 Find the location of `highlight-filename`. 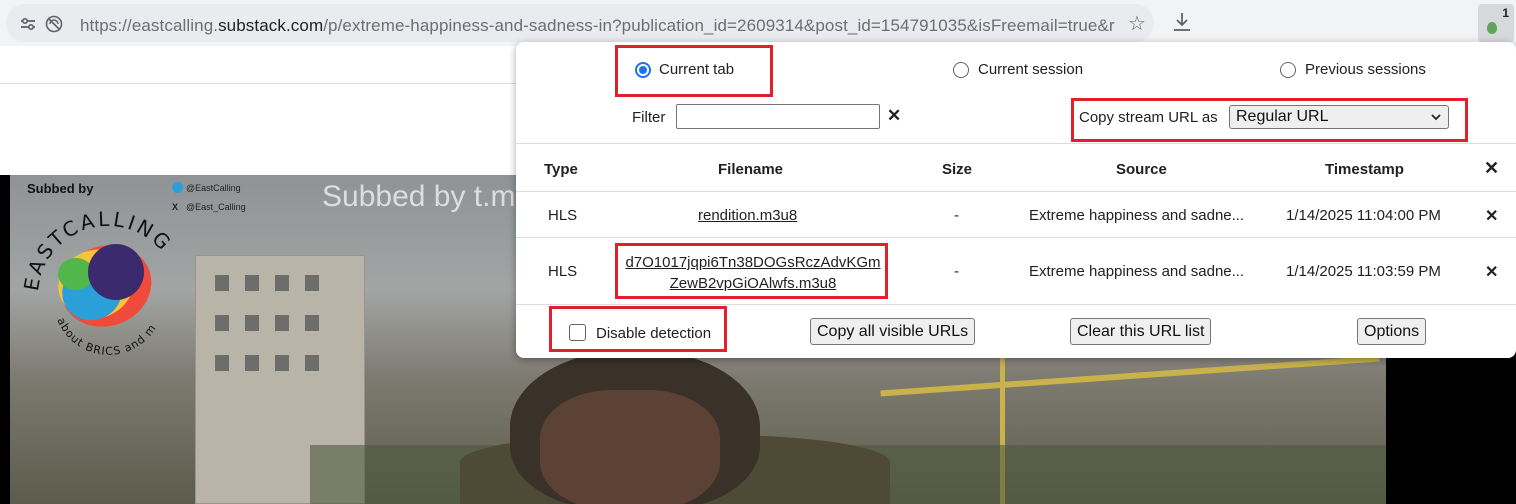

highlight-filename is located at coordinates (751, 271).